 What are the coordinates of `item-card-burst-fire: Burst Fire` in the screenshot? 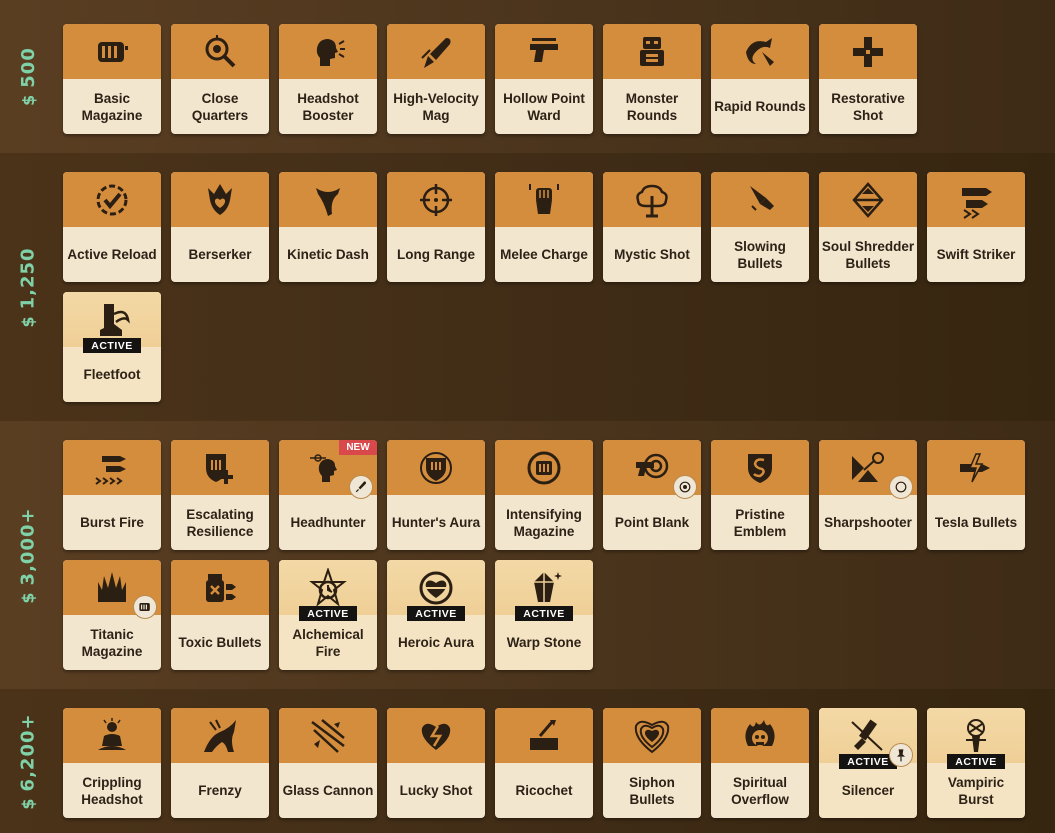 It's located at (112, 495).